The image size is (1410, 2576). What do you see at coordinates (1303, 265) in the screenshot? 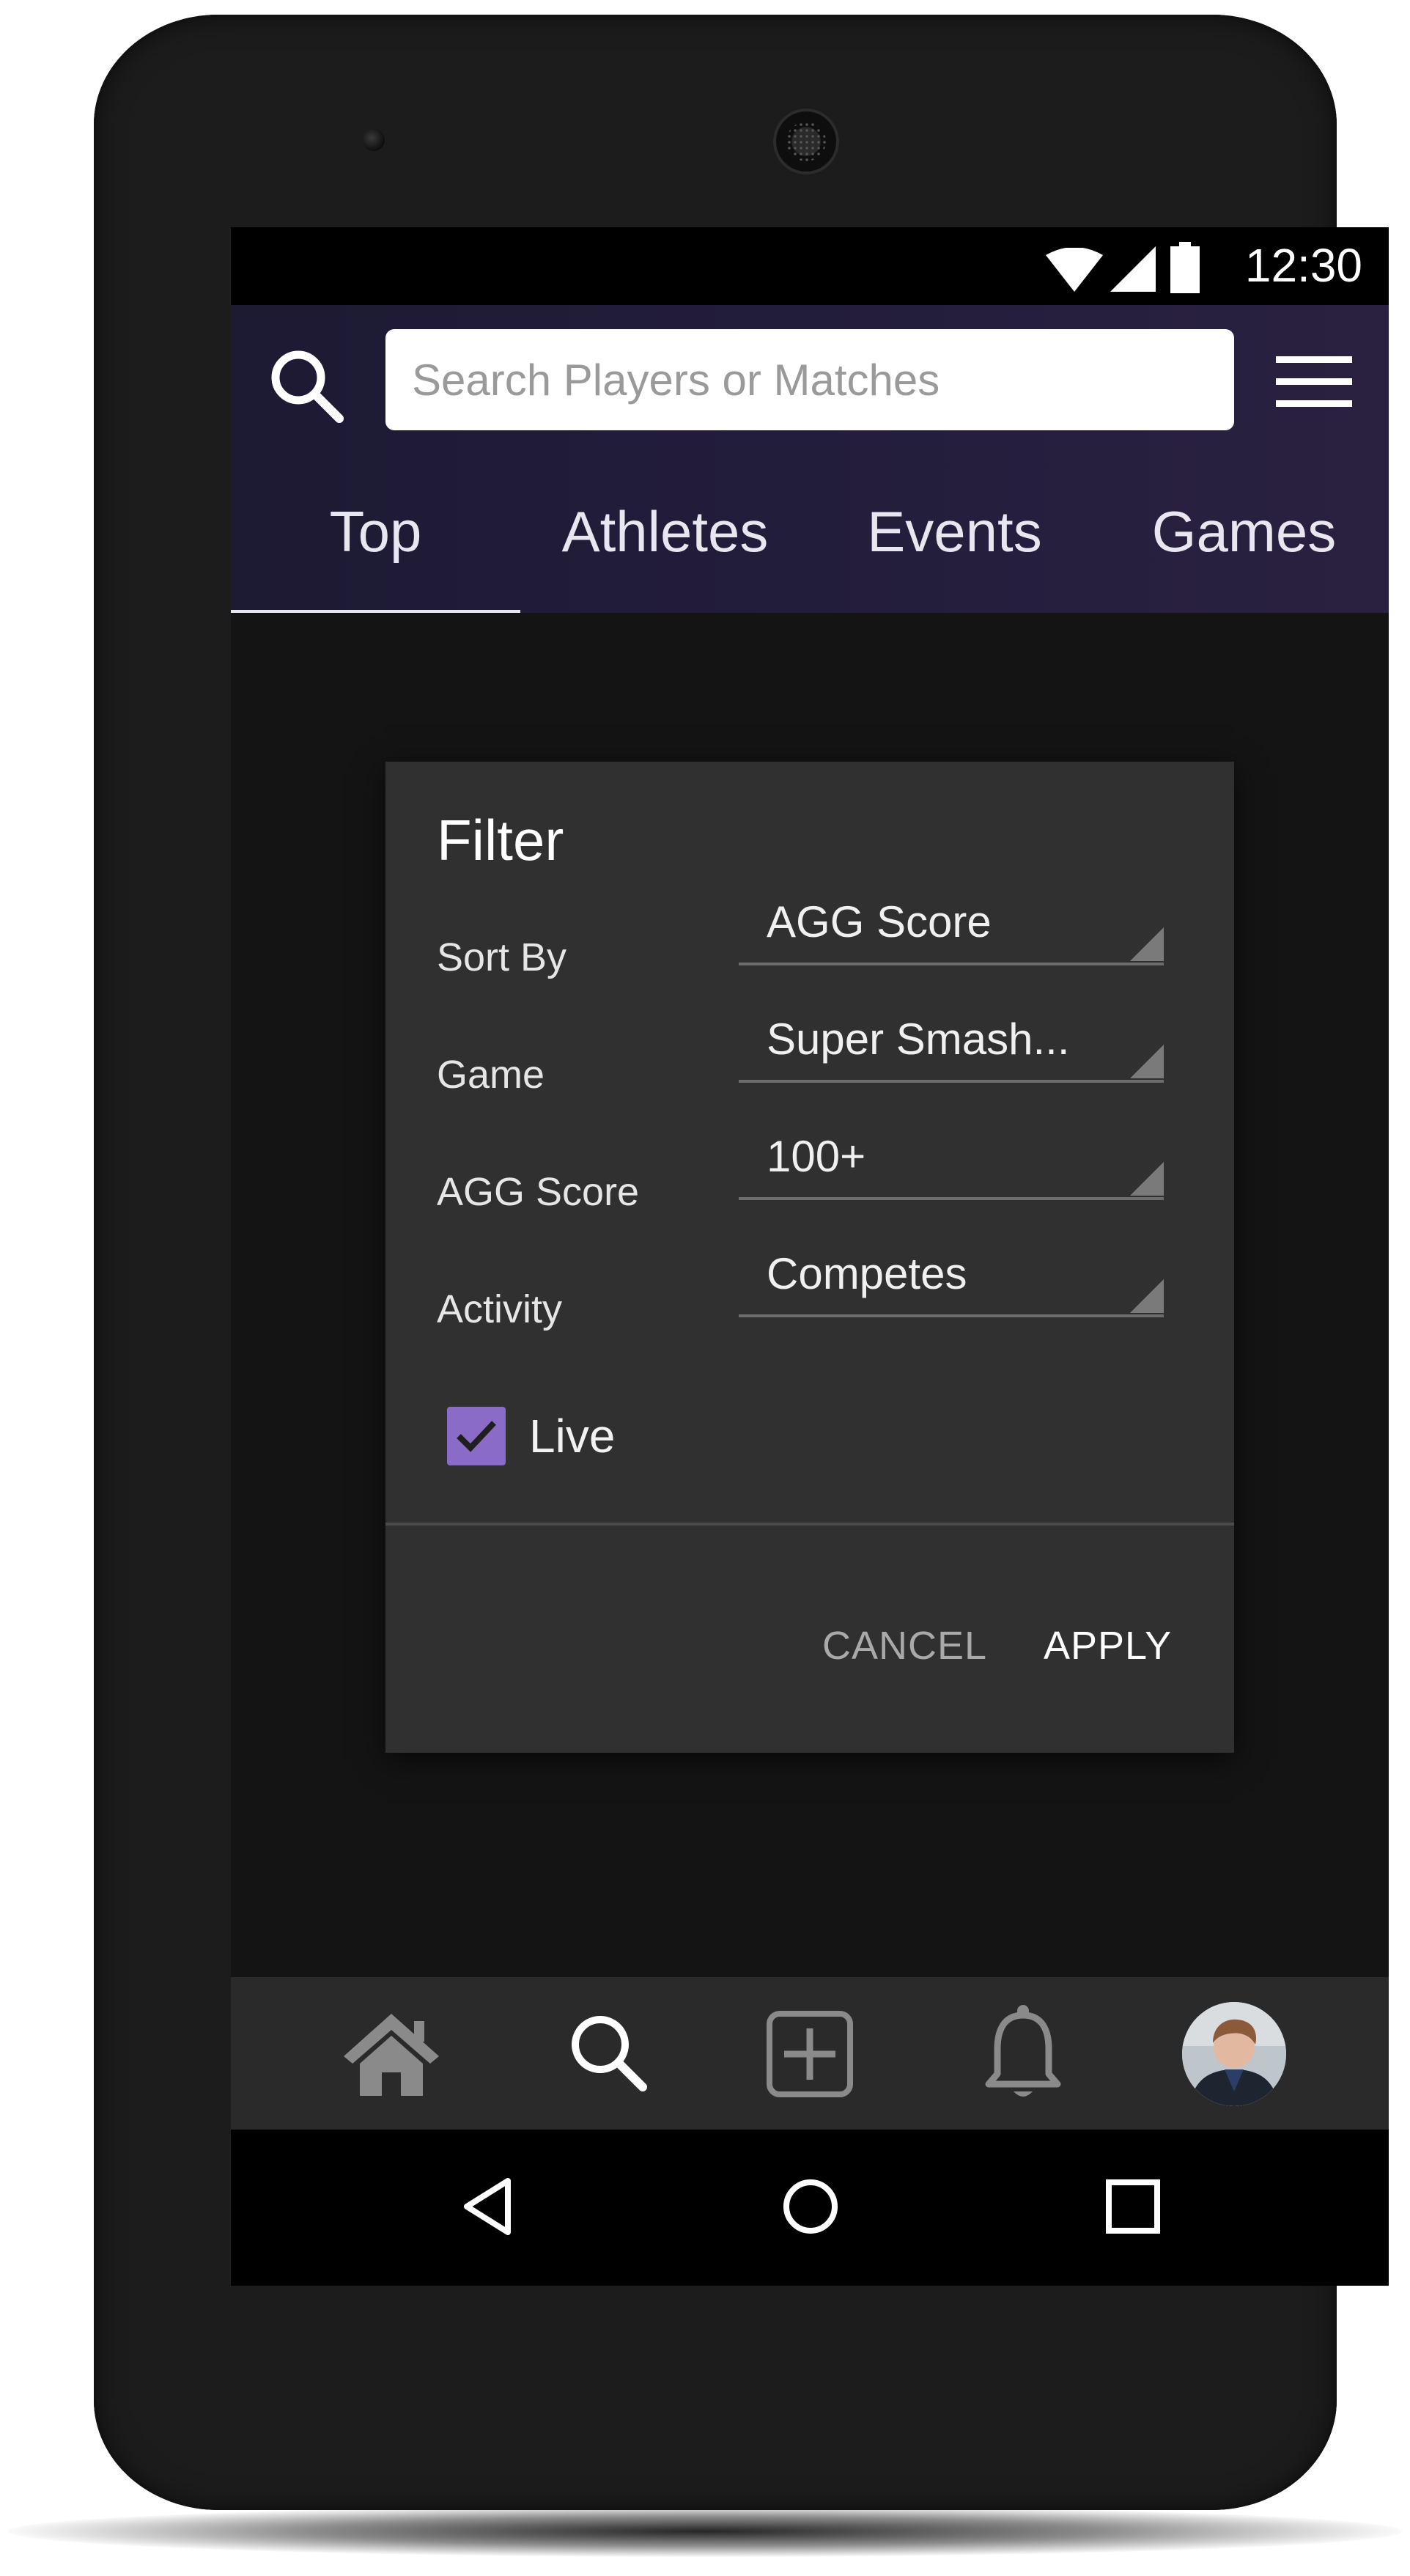
I see `status-time: 12:30` at bounding box center [1303, 265].